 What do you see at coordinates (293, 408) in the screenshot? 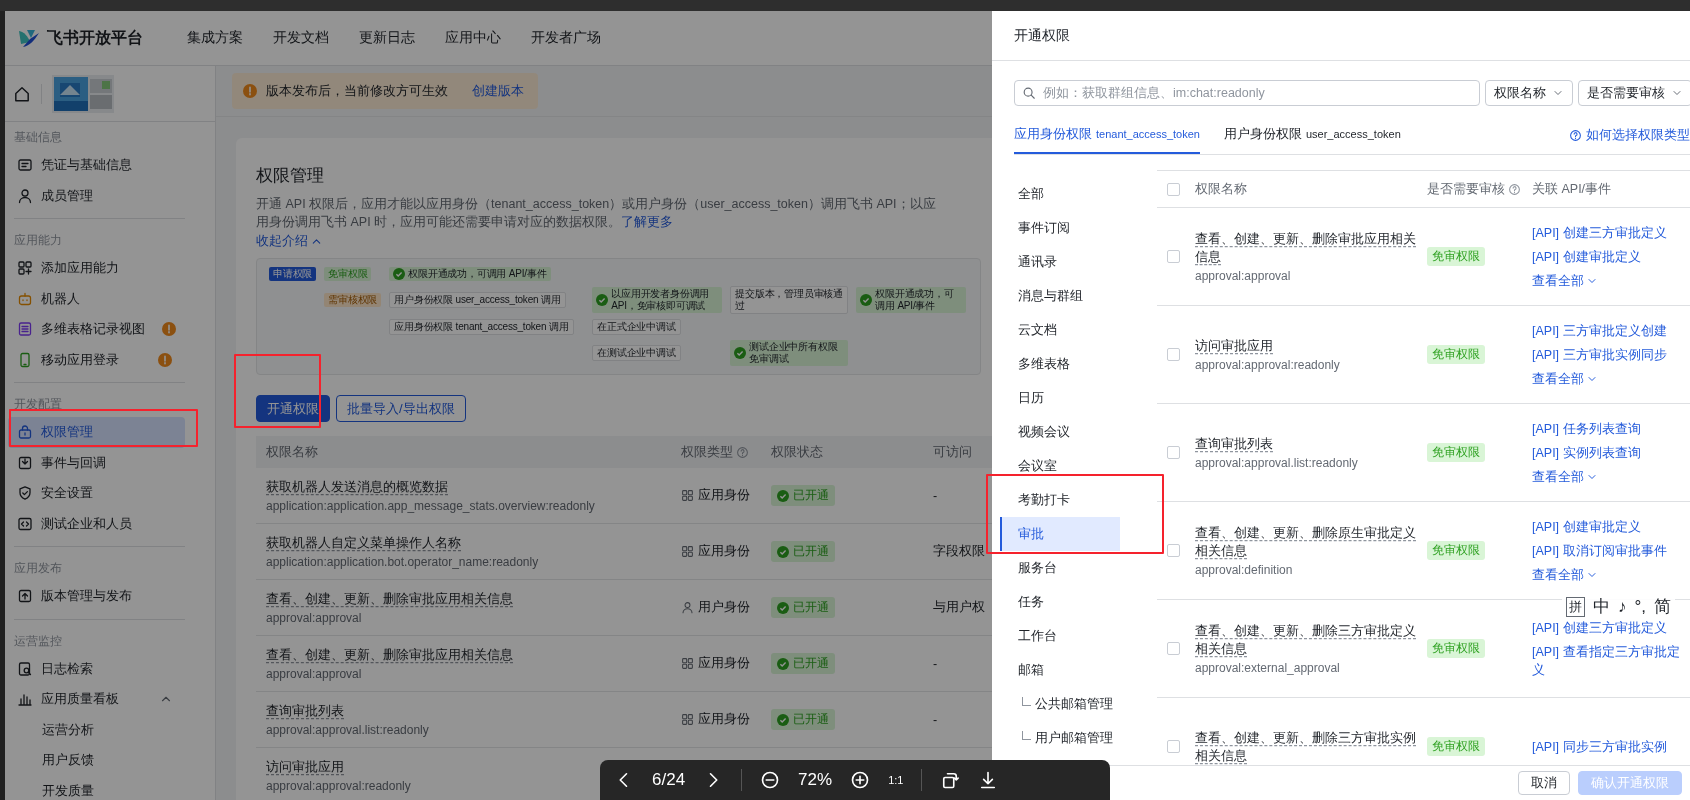
I see `open-permission-button: 开通权限` at bounding box center [293, 408].